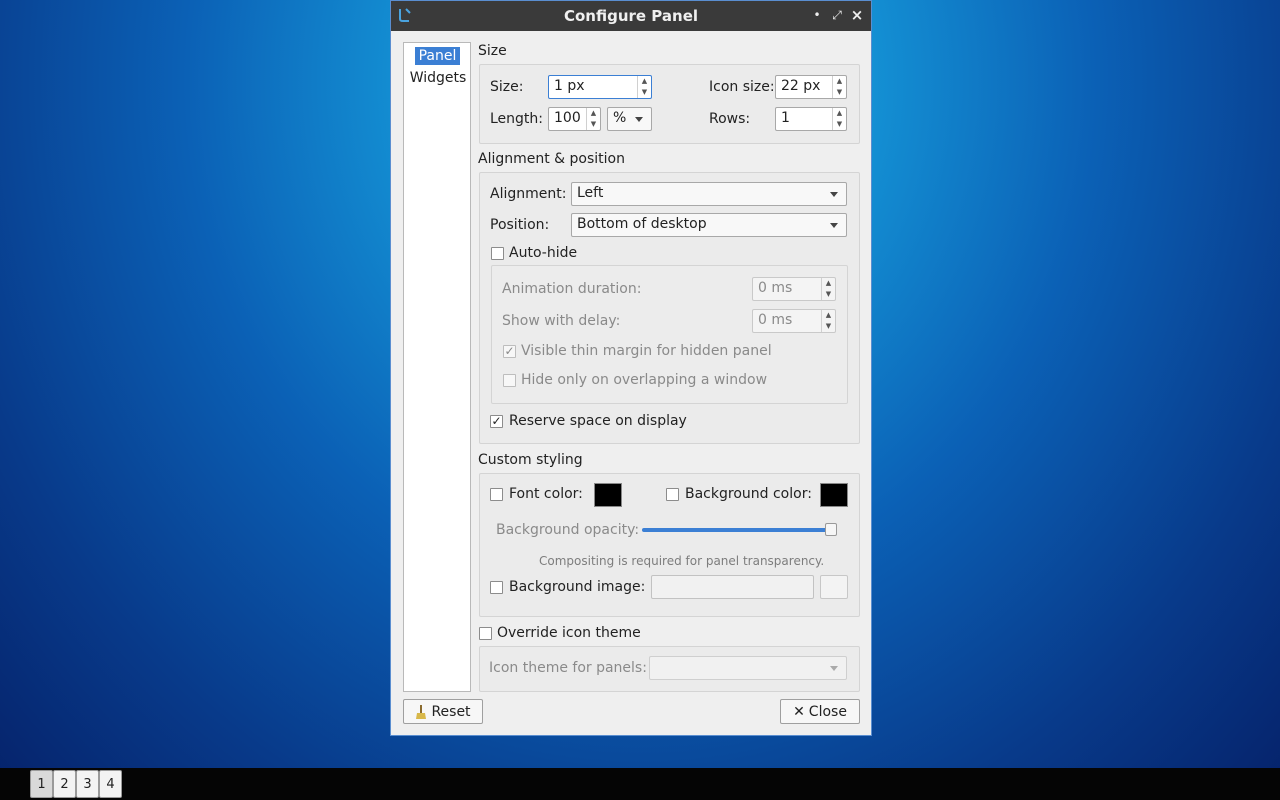 The width and height of the screenshot is (1280, 800). Describe the element at coordinates (709, 194) in the screenshot. I see `alignment-combo: Left` at that location.